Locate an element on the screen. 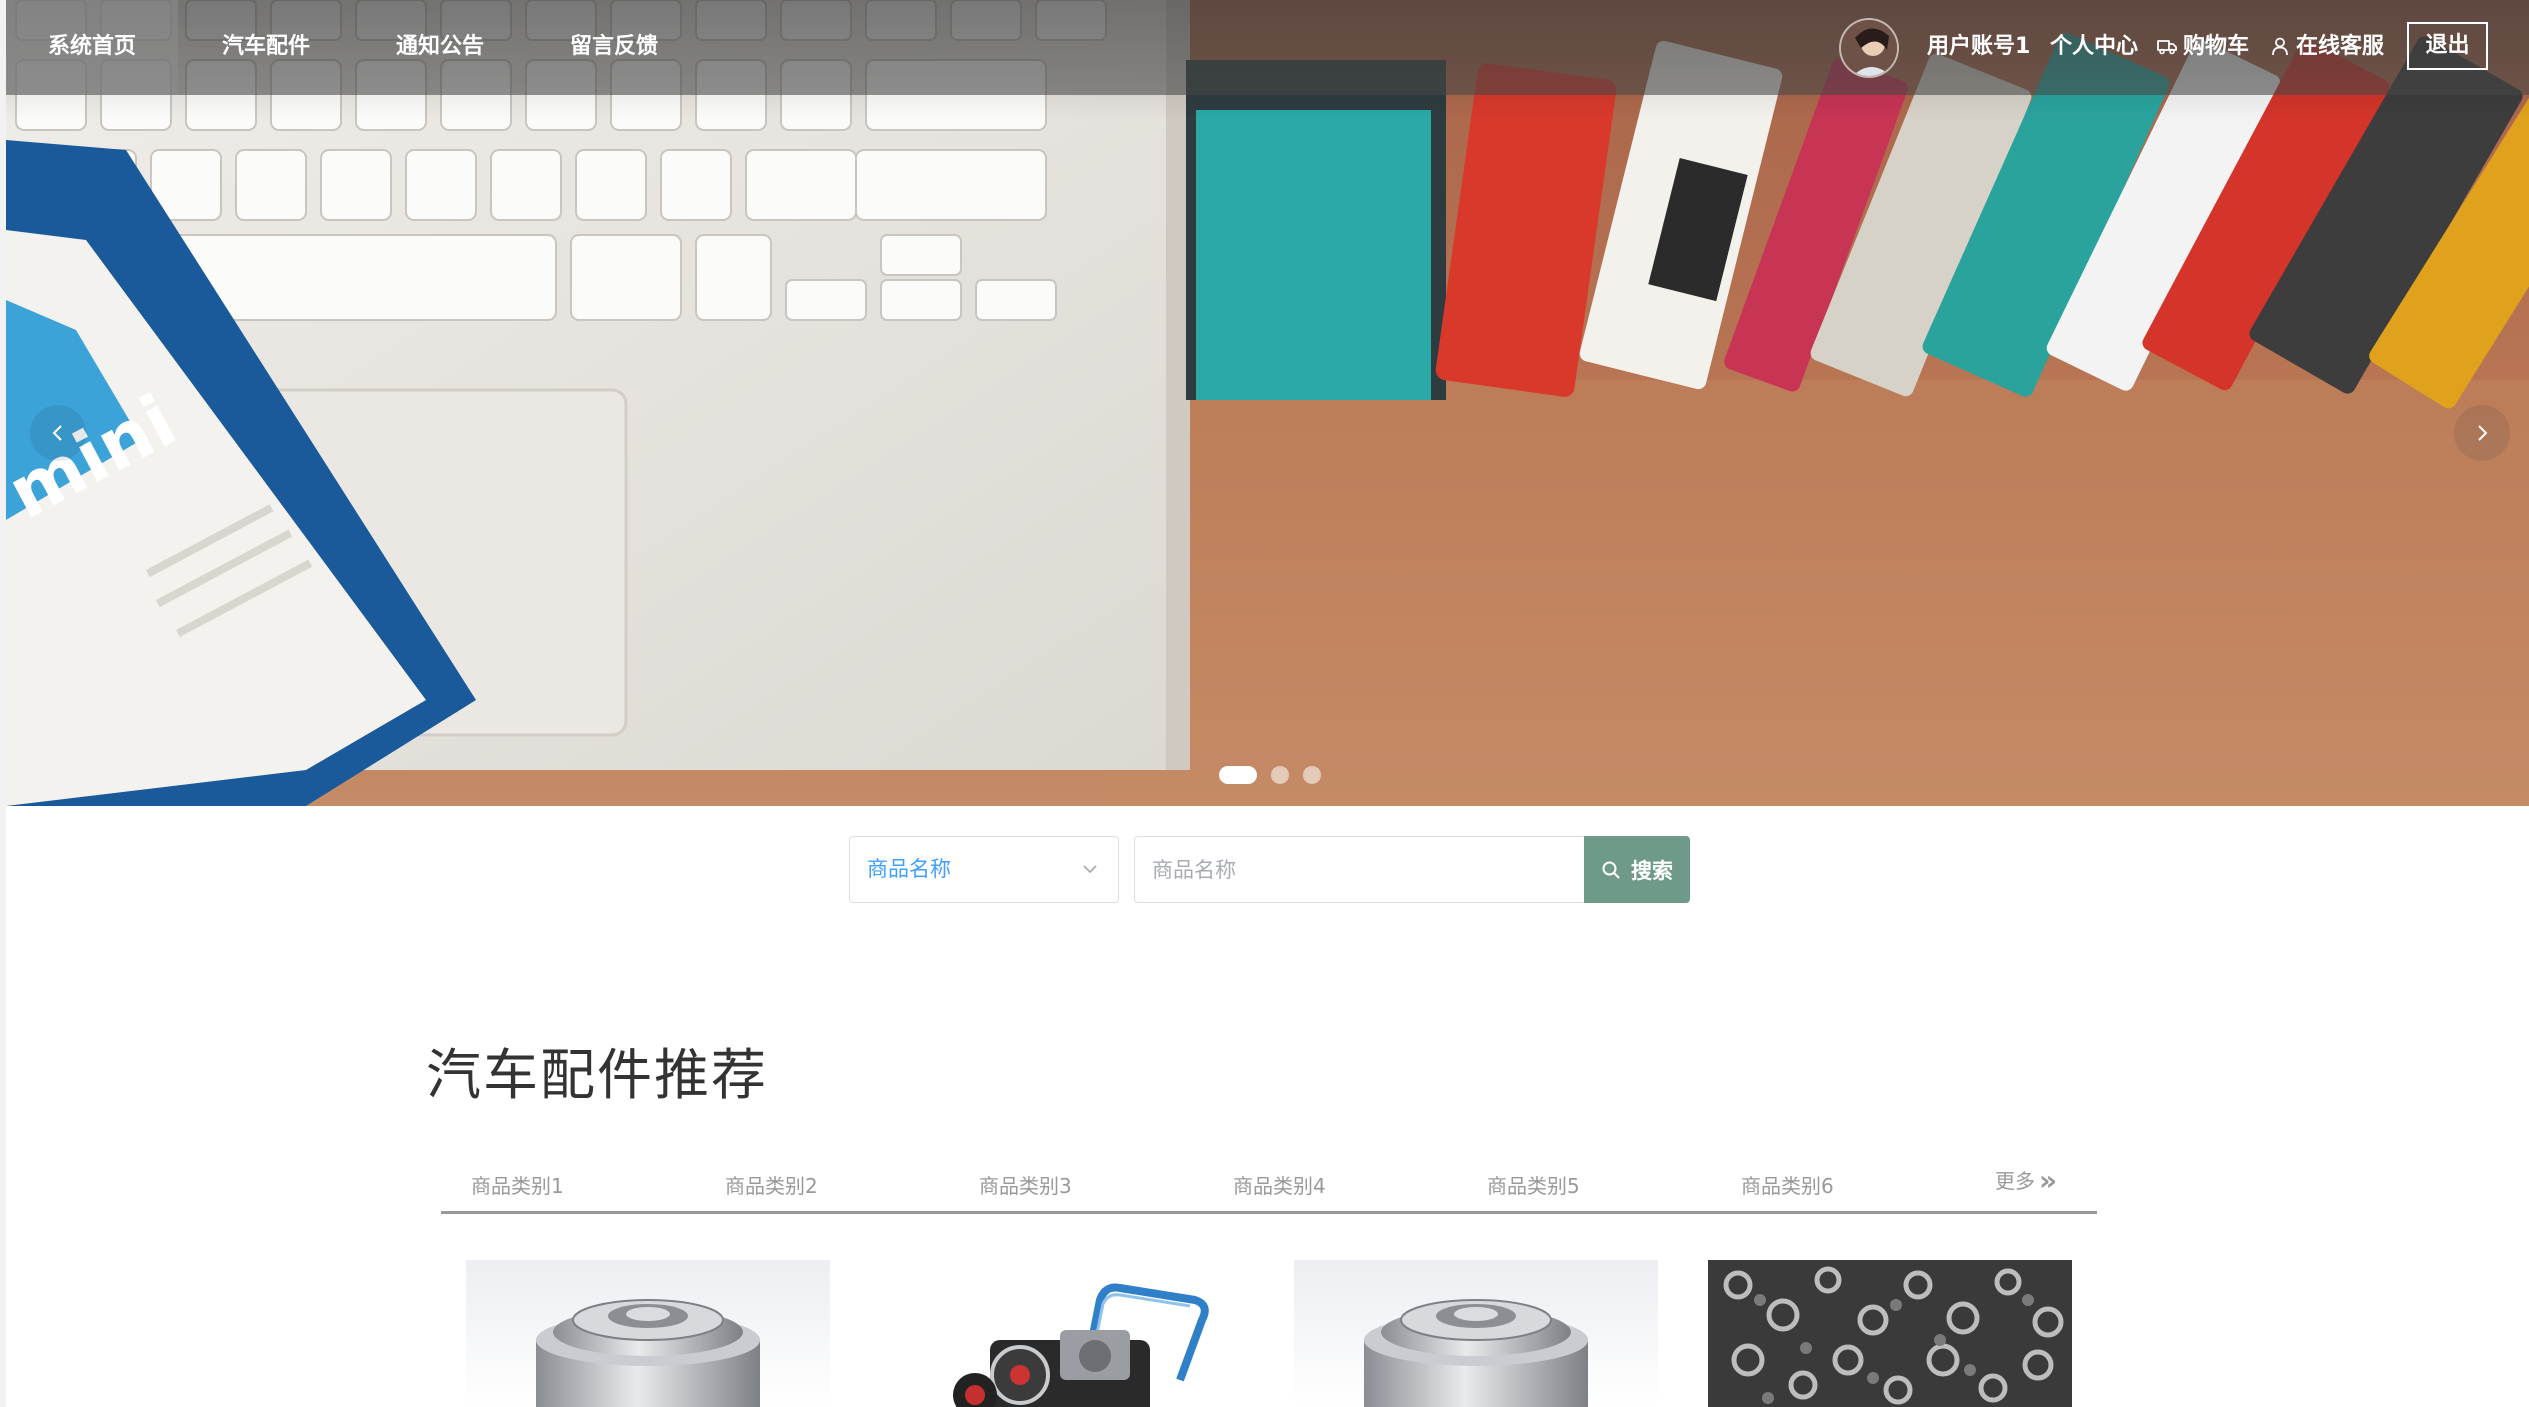 The image size is (2529, 1407). category-tab-6: 商品类别6 is located at coordinates (1787, 1184).